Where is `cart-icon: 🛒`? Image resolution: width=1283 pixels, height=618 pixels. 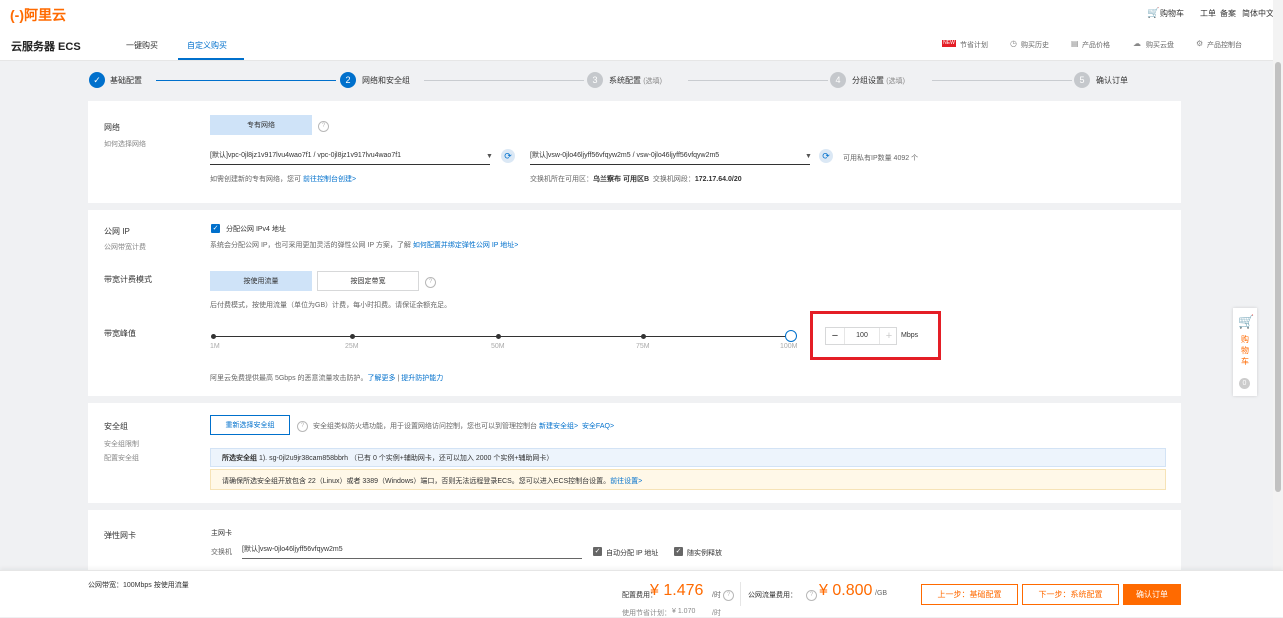 cart-icon: 🛒 is located at coordinates (1153, 13).